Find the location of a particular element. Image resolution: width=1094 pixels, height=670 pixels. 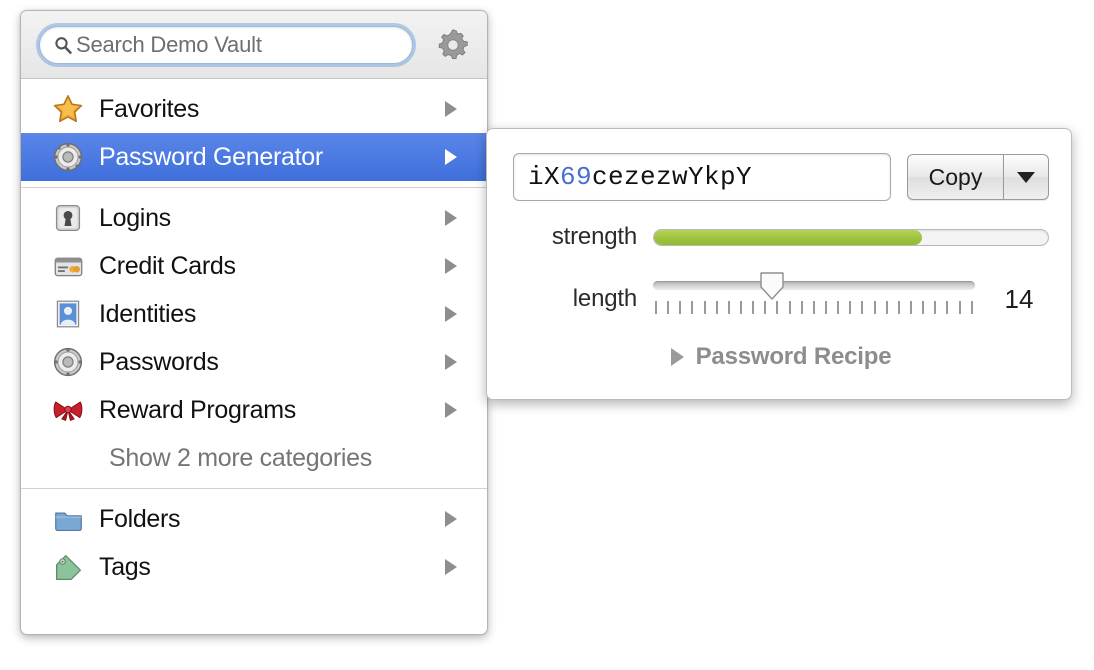

password-segment: cezezwYkpY is located at coordinates (672, 177).